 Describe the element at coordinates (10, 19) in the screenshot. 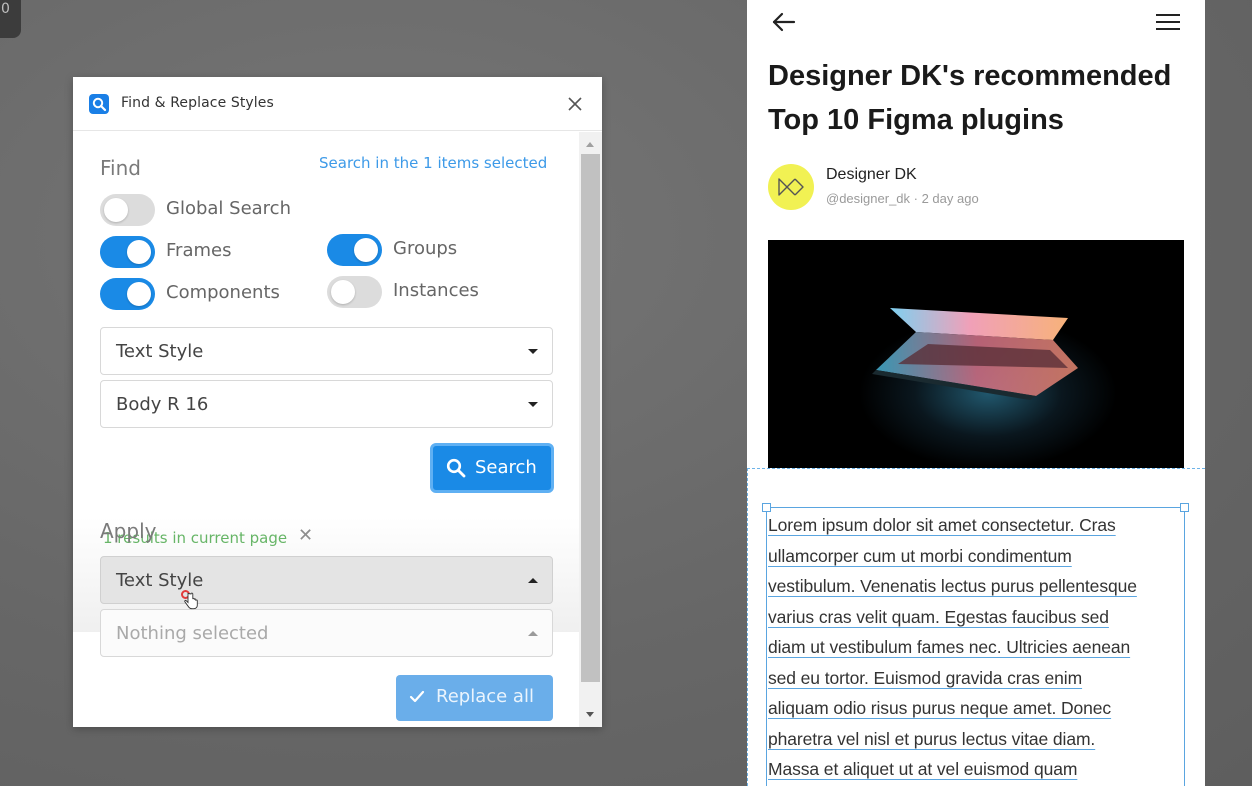

I see `corner-tab: 0` at that location.